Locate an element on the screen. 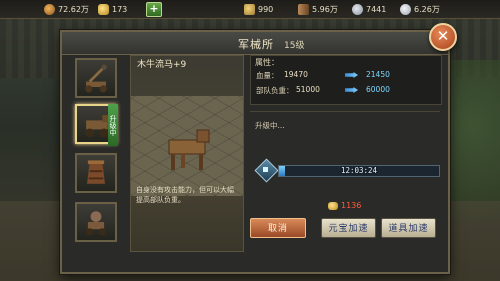  resource-wood: 5.96万 is located at coordinates (318, 9).